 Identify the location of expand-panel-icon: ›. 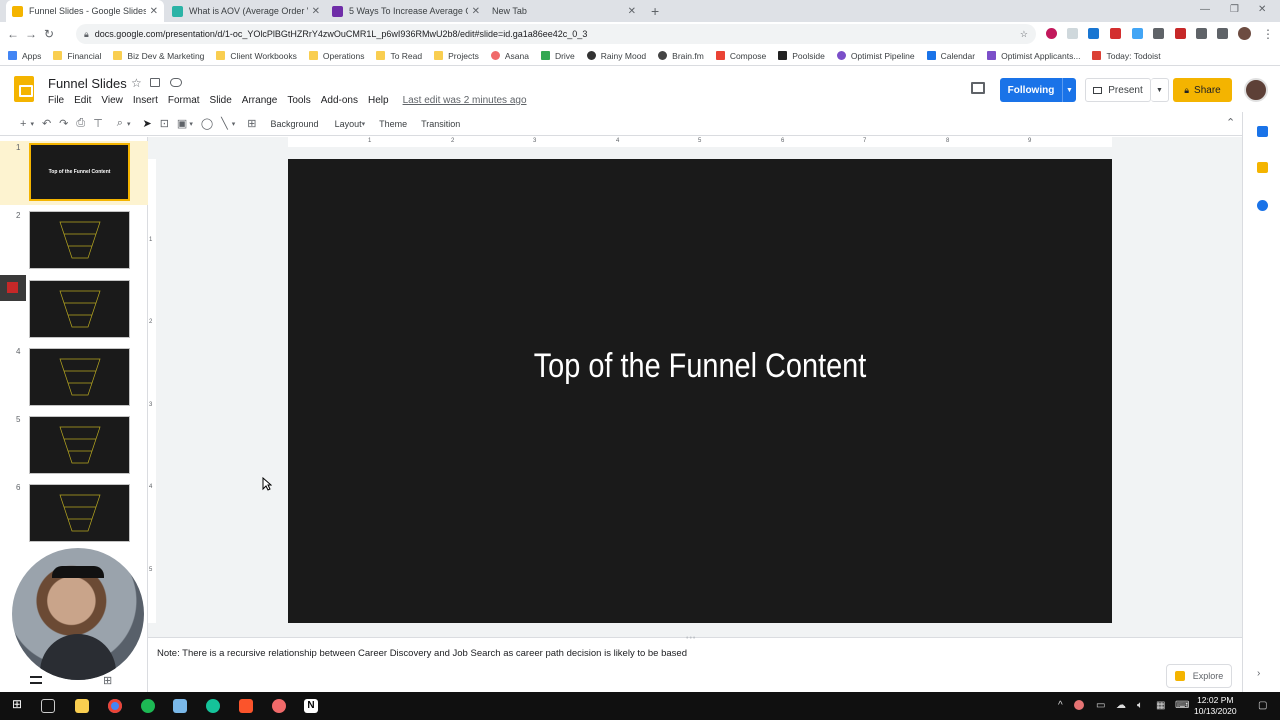
(1258, 673).